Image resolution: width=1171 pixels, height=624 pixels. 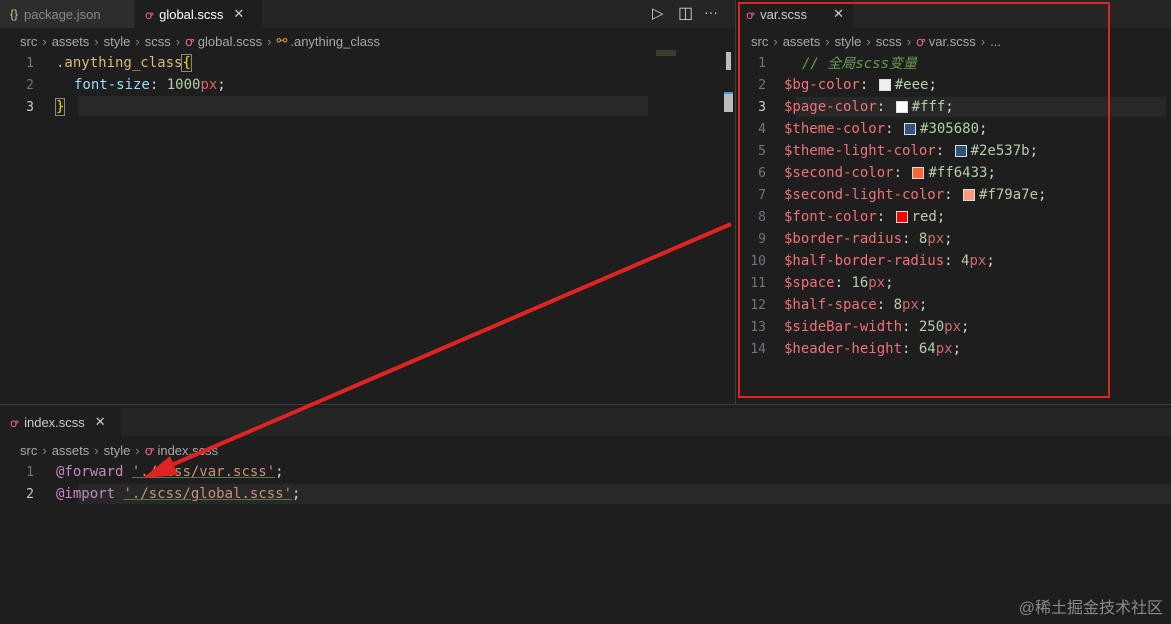 I want to click on json-file-icon: {}, so click(x=14, y=14).